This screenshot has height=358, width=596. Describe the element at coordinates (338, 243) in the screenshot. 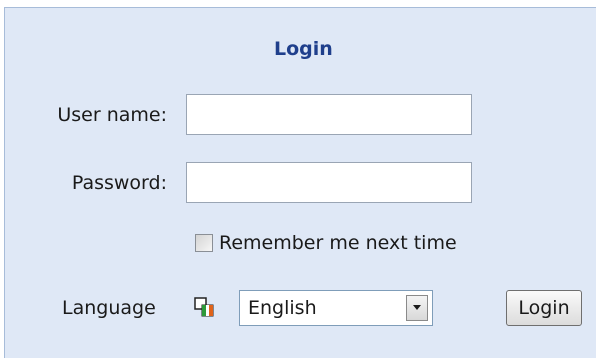

I see `remember-me-label: Remember me next time` at that location.